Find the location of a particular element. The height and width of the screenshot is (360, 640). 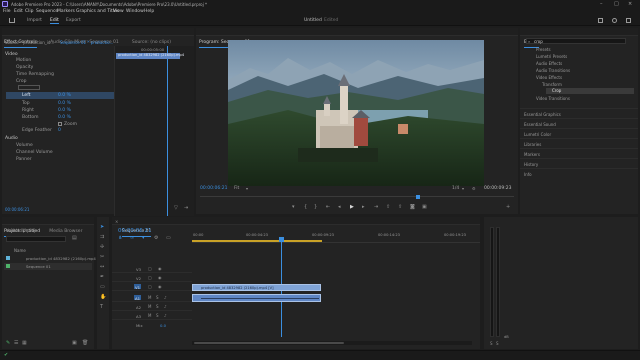

crop-right-value: 0.0 % is located at coordinates (64, 110).